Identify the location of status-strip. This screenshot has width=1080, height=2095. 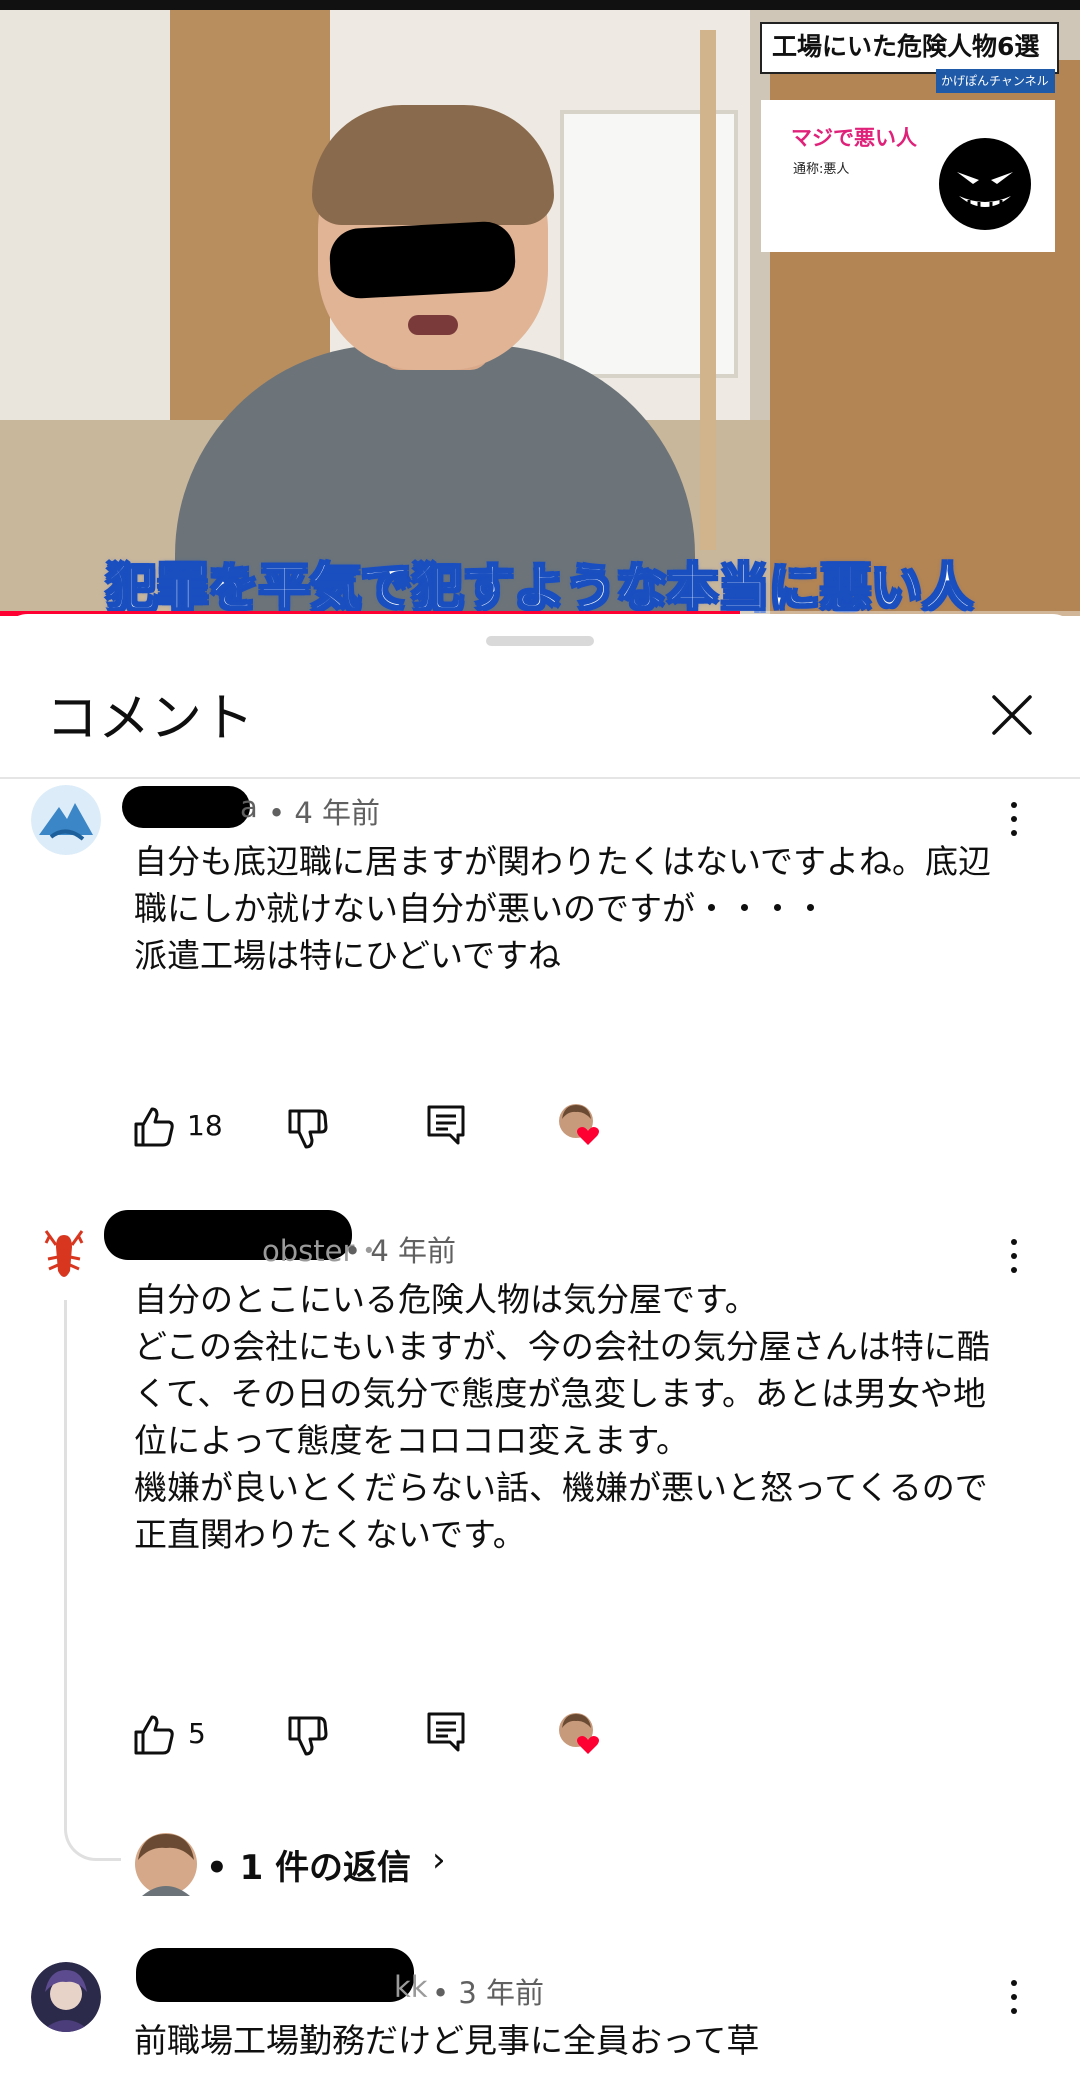
(540, 5).